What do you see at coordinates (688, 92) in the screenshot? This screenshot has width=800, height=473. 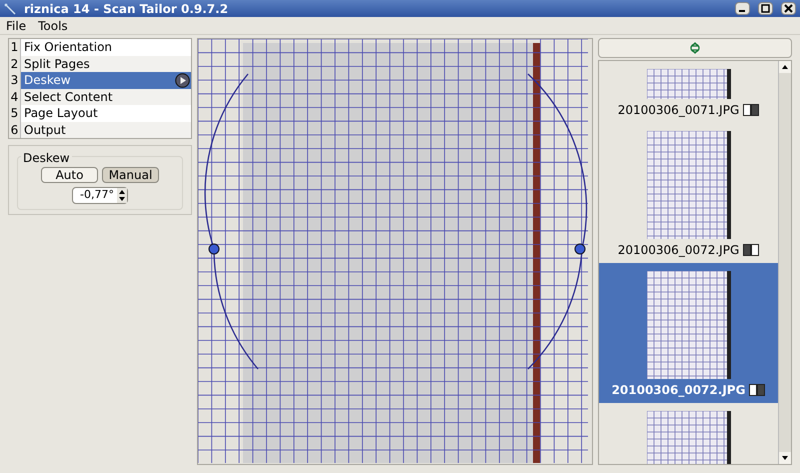 I see `thumbnail-item: 20100306_0071.JPG` at bounding box center [688, 92].